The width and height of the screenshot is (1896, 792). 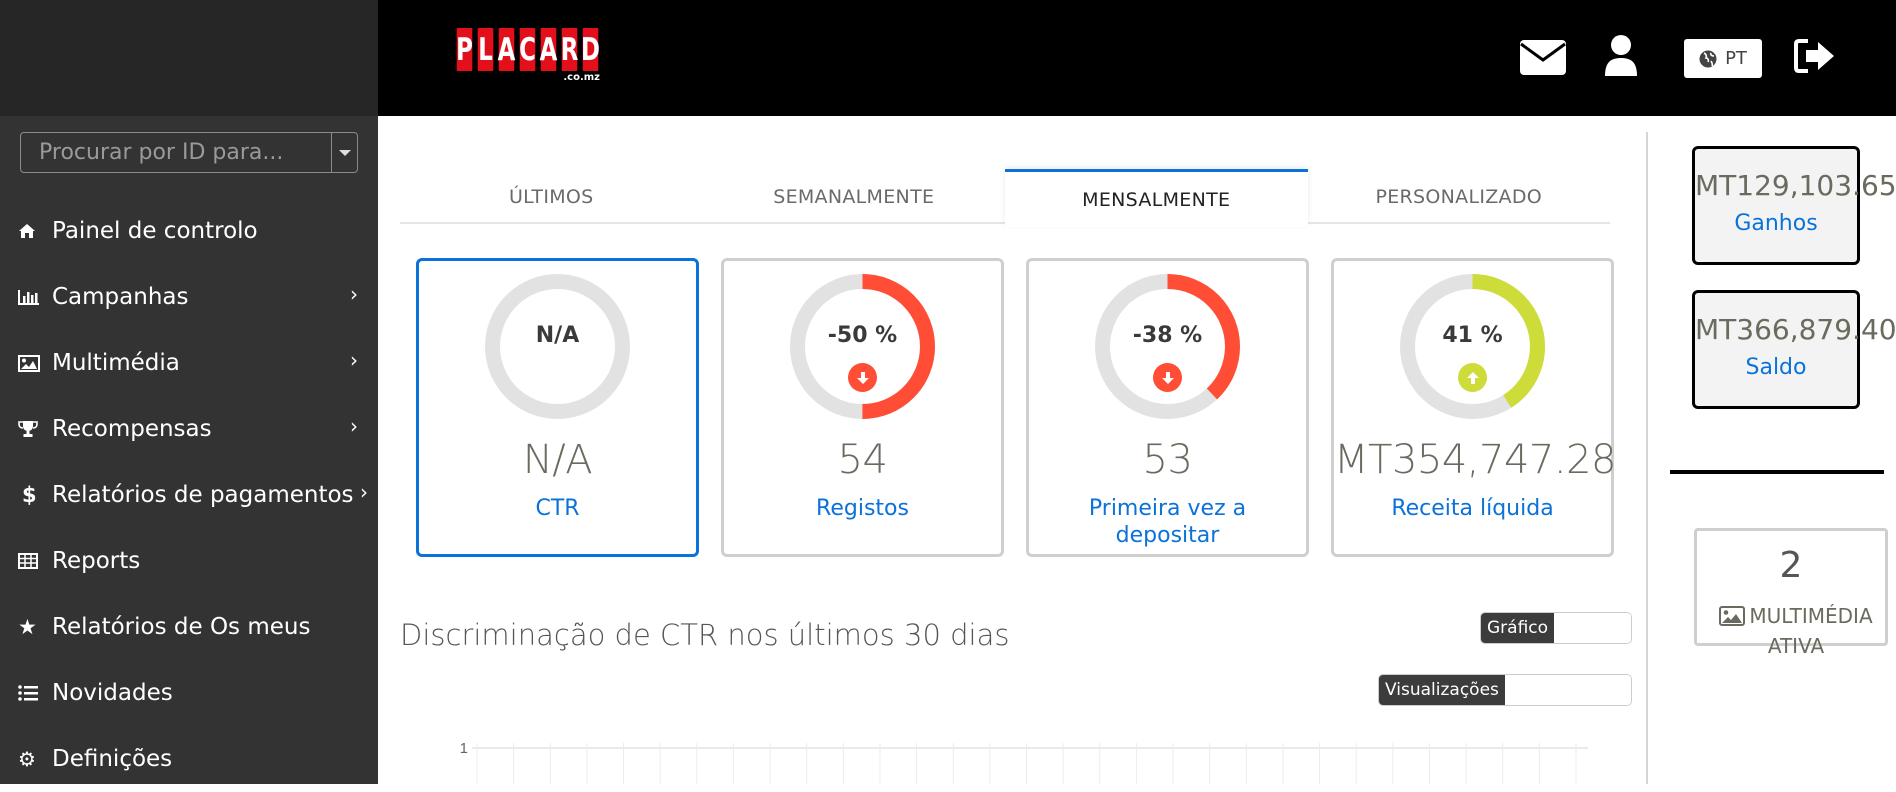 What do you see at coordinates (189, 297) in the screenshot?
I see `sidebar-item-campaigns: Campanhas ›` at bounding box center [189, 297].